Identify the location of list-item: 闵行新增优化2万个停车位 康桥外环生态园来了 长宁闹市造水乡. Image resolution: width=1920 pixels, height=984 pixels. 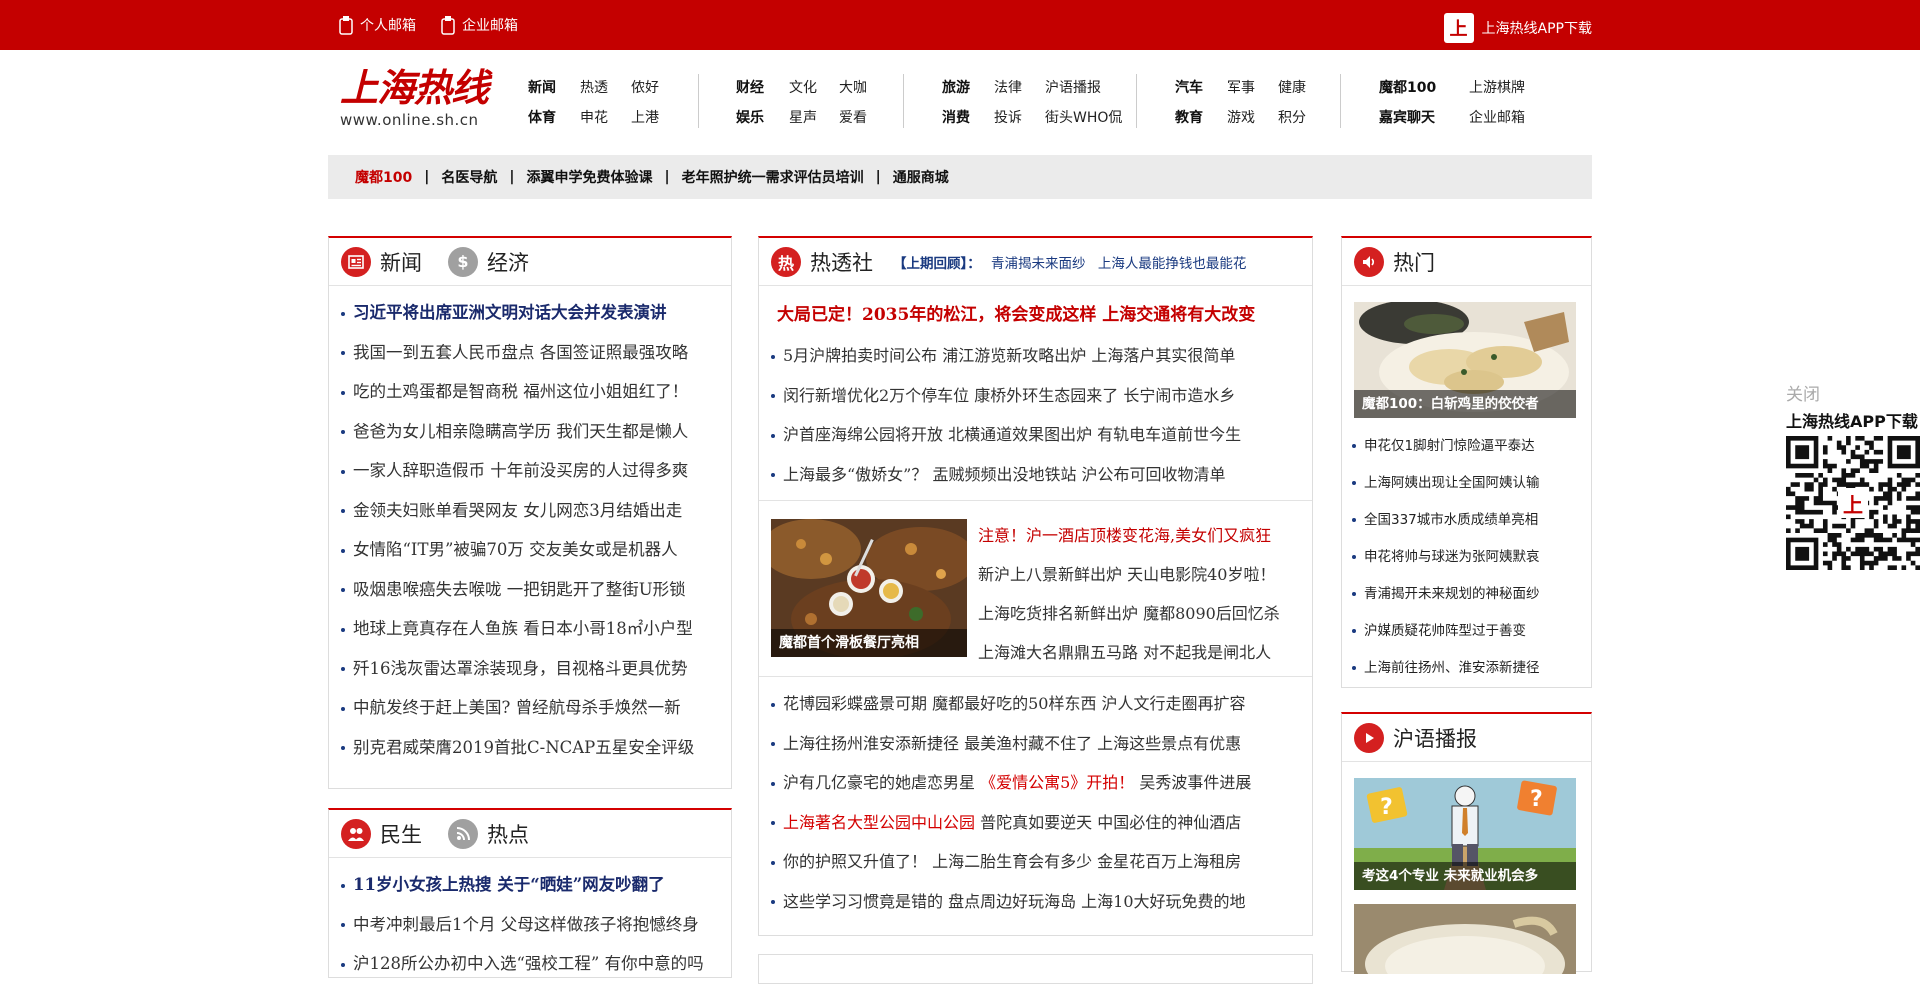
(1006, 396).